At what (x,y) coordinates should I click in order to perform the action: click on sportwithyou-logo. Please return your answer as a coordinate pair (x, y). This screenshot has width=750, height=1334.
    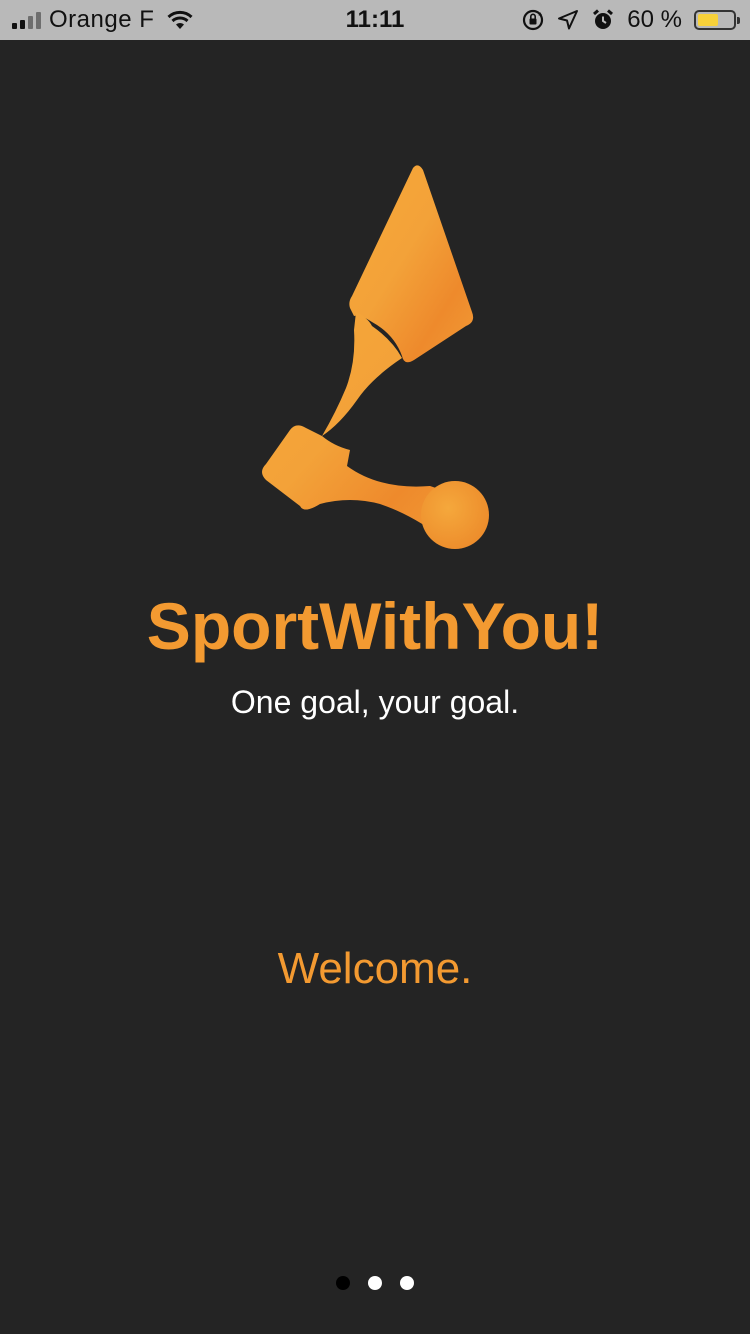
    Looking at the image, I should click on (375, 357).